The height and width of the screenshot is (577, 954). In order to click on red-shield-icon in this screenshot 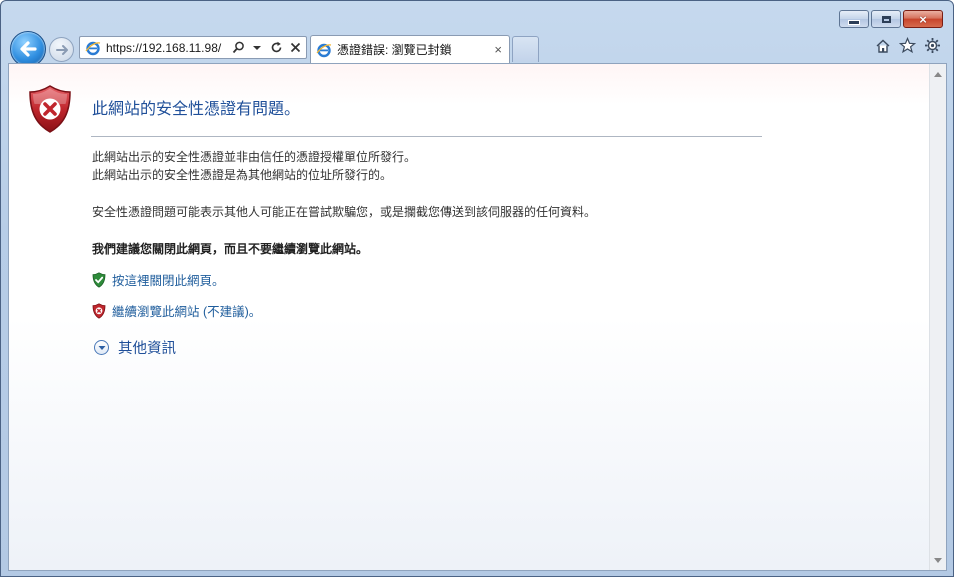, I will do `click(99, 310)`.